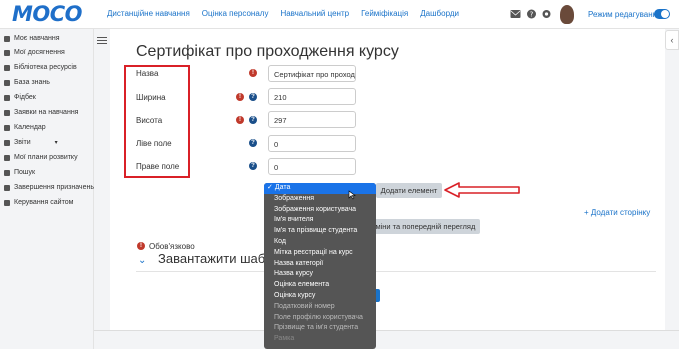 The height and width of the screenshot is (349, 679). What do you see at coordinates (148, 13) in the screenshot?
I see `nav-distance-learning: Дистанційне навчання` at bounding box center [148, 13].